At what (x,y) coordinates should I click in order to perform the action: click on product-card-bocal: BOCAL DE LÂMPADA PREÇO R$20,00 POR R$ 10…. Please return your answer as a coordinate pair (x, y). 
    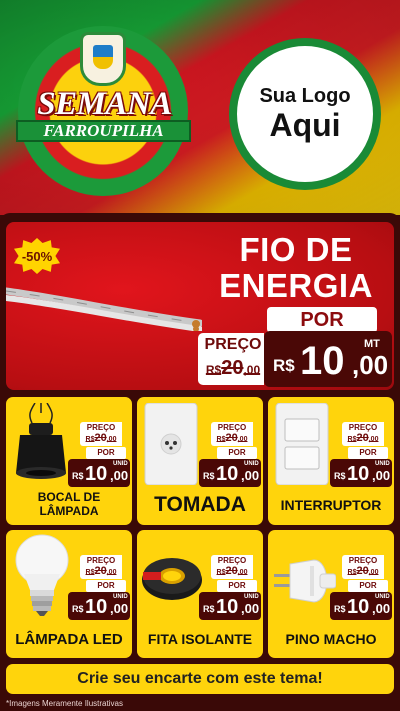
    Looking at the image, I should click on (69, 461).